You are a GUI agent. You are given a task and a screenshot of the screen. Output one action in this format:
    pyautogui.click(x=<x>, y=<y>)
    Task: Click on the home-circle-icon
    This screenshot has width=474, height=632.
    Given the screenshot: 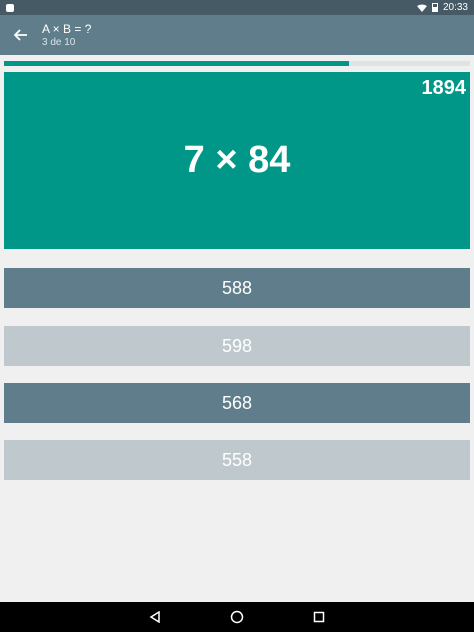 What is the action you would take?
    pyautogui.click(x=237, y=617)
    